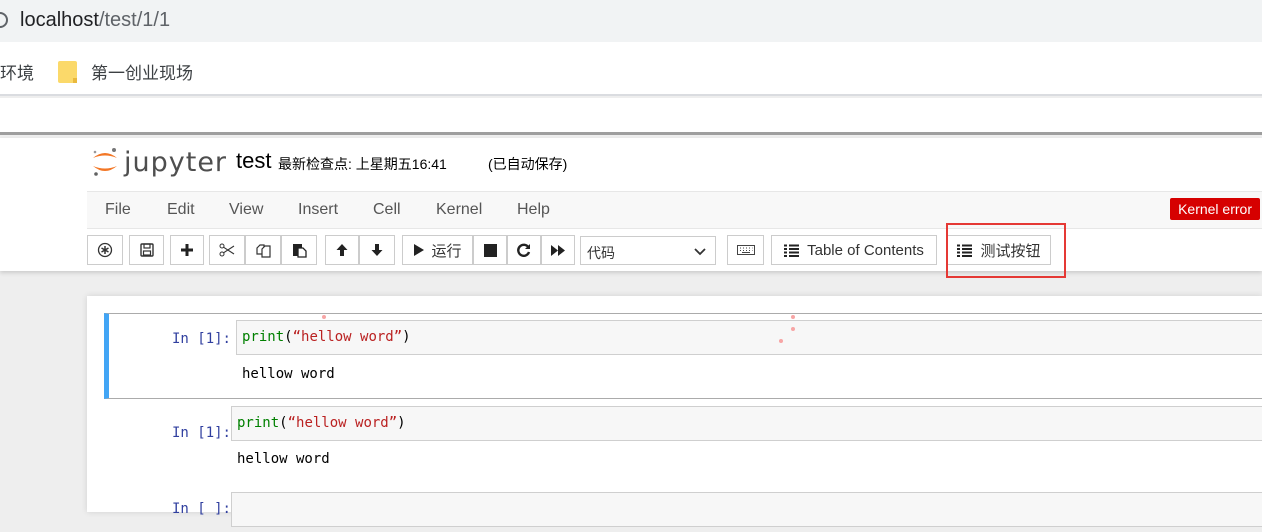  Describe the element at coordinates (318, 210) in the screenshot. I see `menu-insert: Insert` at that location.